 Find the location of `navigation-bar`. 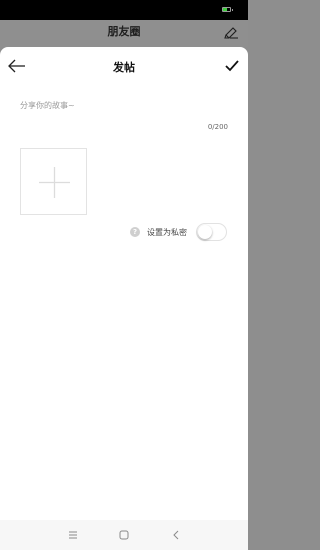

navigation-bar is located at coordinates (124, 535).